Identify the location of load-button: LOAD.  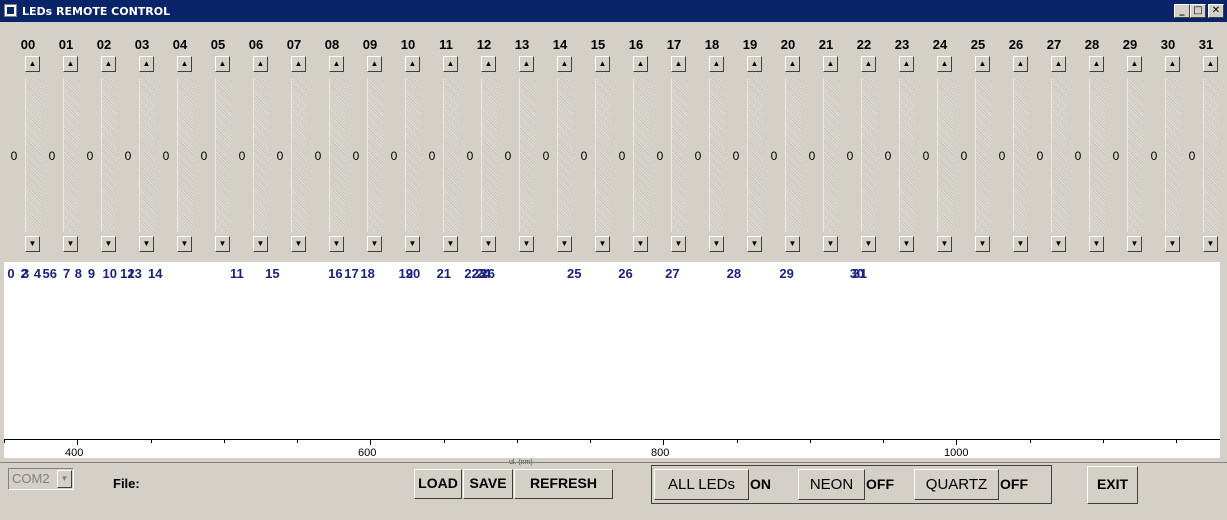
(438, 484).